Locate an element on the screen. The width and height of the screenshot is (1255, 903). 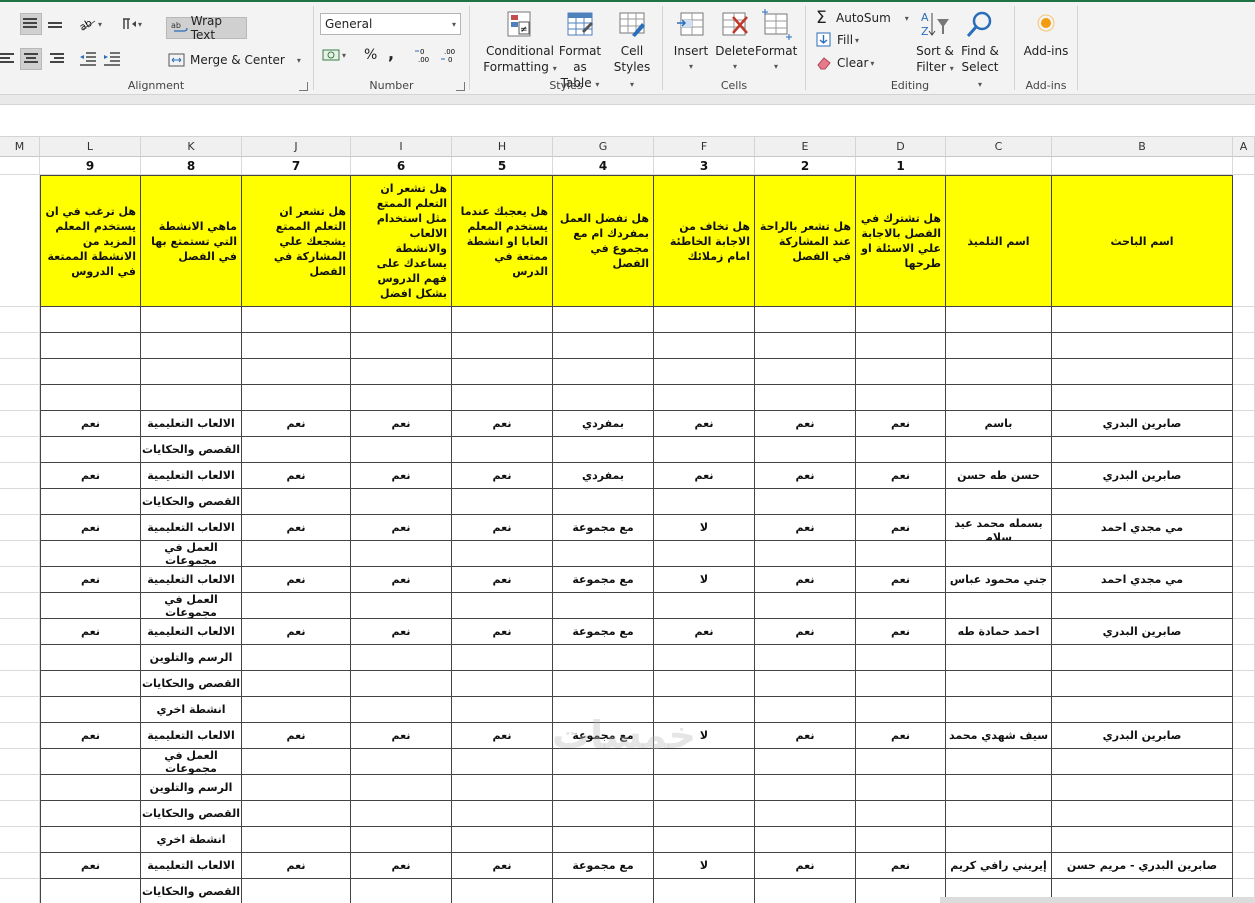
table-cell: احمد حمادة طه is located at coordinates (999, 632).